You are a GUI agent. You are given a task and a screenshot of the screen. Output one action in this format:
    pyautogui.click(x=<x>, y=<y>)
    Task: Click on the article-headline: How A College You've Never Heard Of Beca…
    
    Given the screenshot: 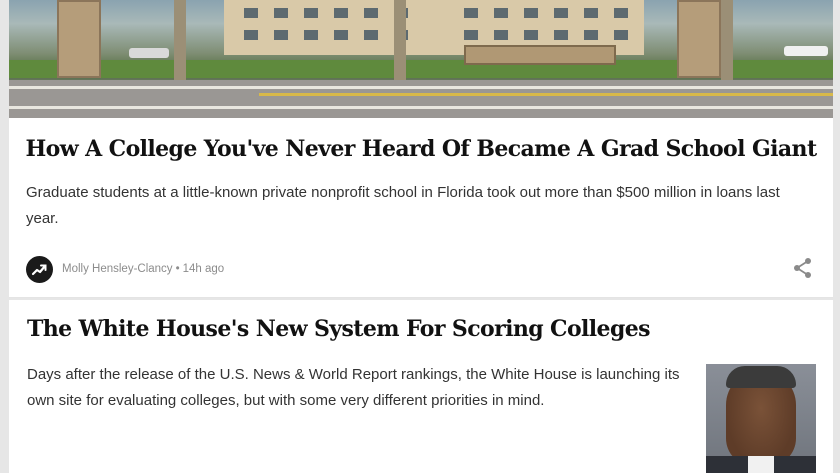 What is the action you would take?
    pyautogui.click(x=421, y=149)
    